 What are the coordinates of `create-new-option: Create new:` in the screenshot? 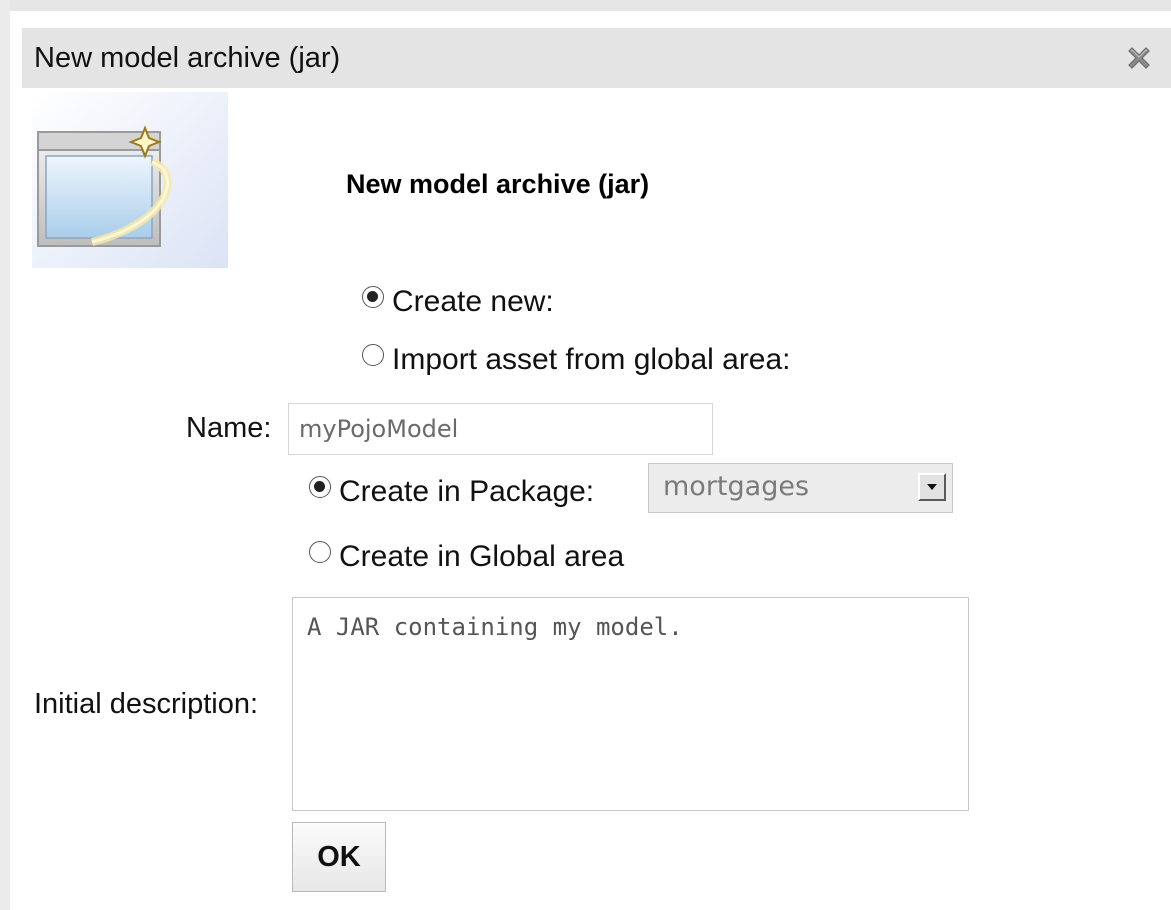 It's located at (458, 302).